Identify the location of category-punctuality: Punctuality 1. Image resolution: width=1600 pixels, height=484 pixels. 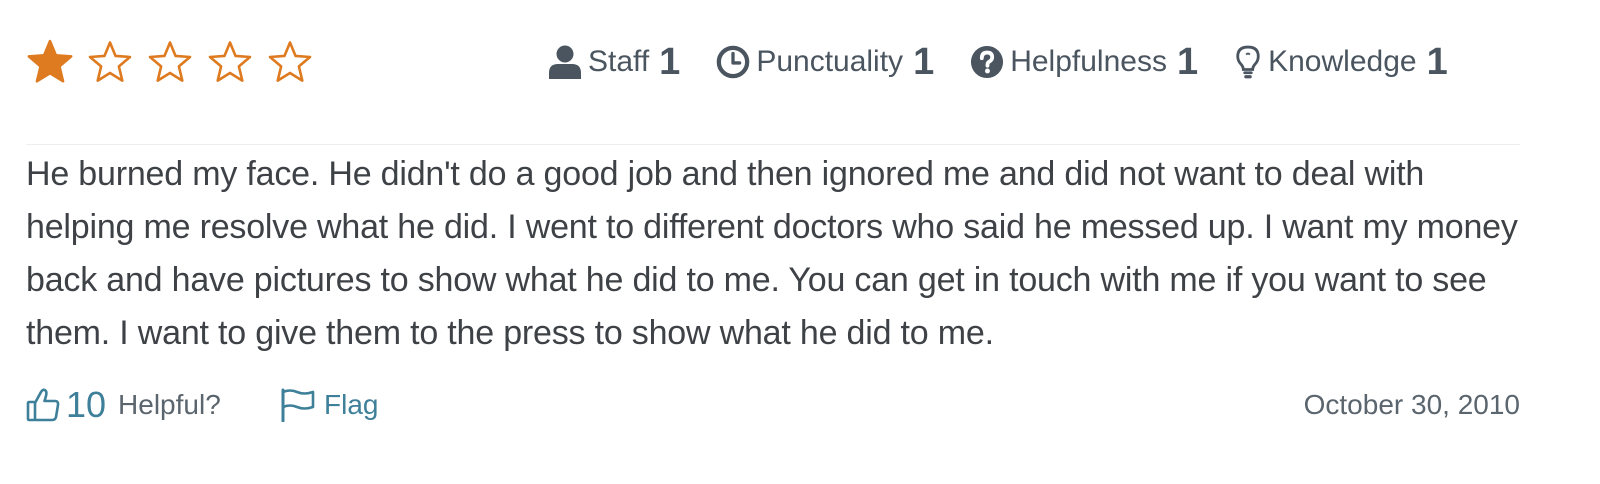
(825, 62).